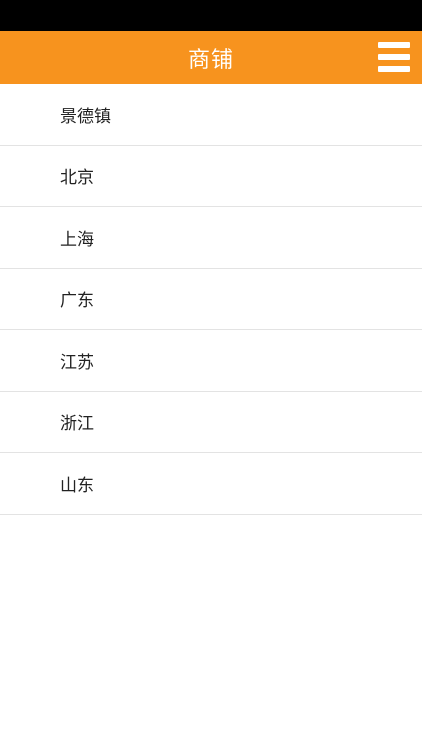  I want to click on list-item-guangdong: 广东, so click(211, 299).